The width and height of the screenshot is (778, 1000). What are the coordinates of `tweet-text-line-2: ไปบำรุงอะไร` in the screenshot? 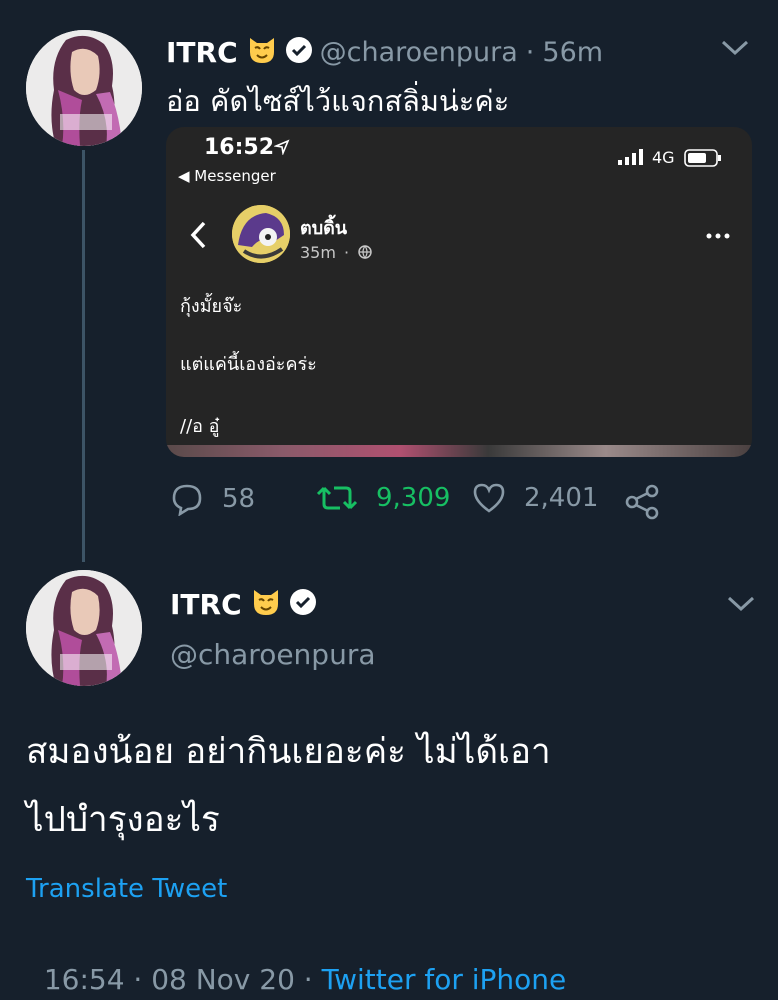 It's located at (123, 820).